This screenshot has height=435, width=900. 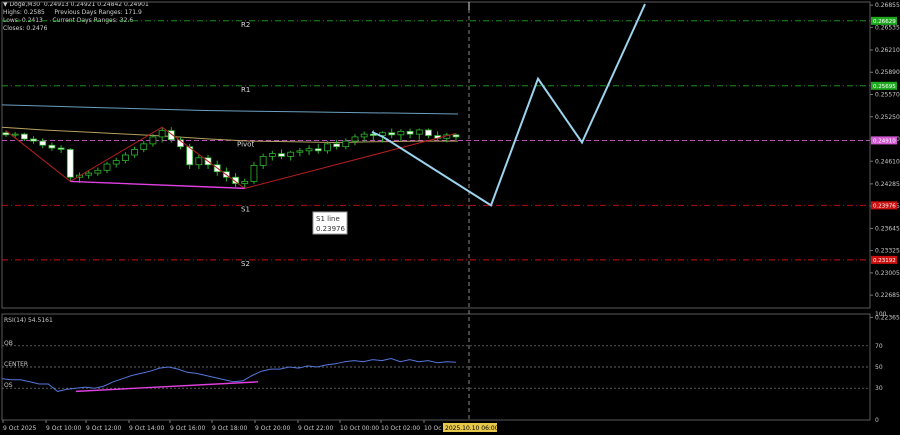 I want to click on s1-callout-value: 0.23976, so click(x=330, y=229).